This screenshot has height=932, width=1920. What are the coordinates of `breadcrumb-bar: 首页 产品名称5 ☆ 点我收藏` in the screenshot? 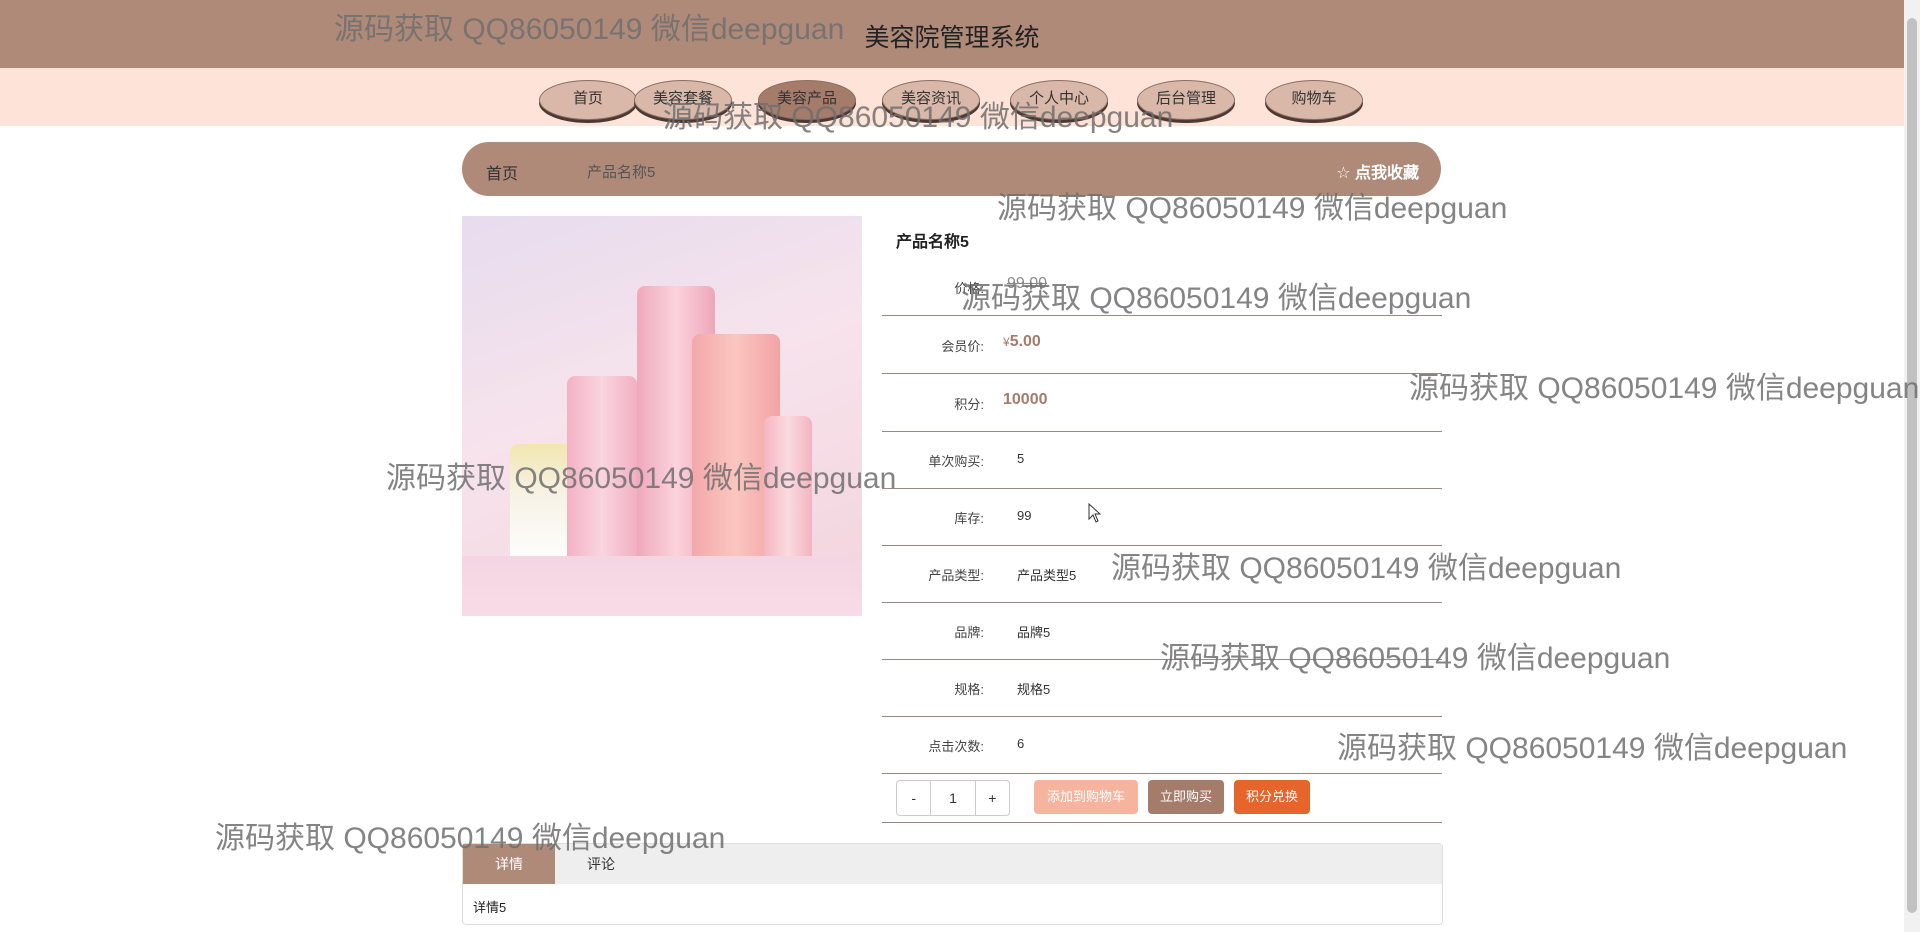 It's located at (951, 169).